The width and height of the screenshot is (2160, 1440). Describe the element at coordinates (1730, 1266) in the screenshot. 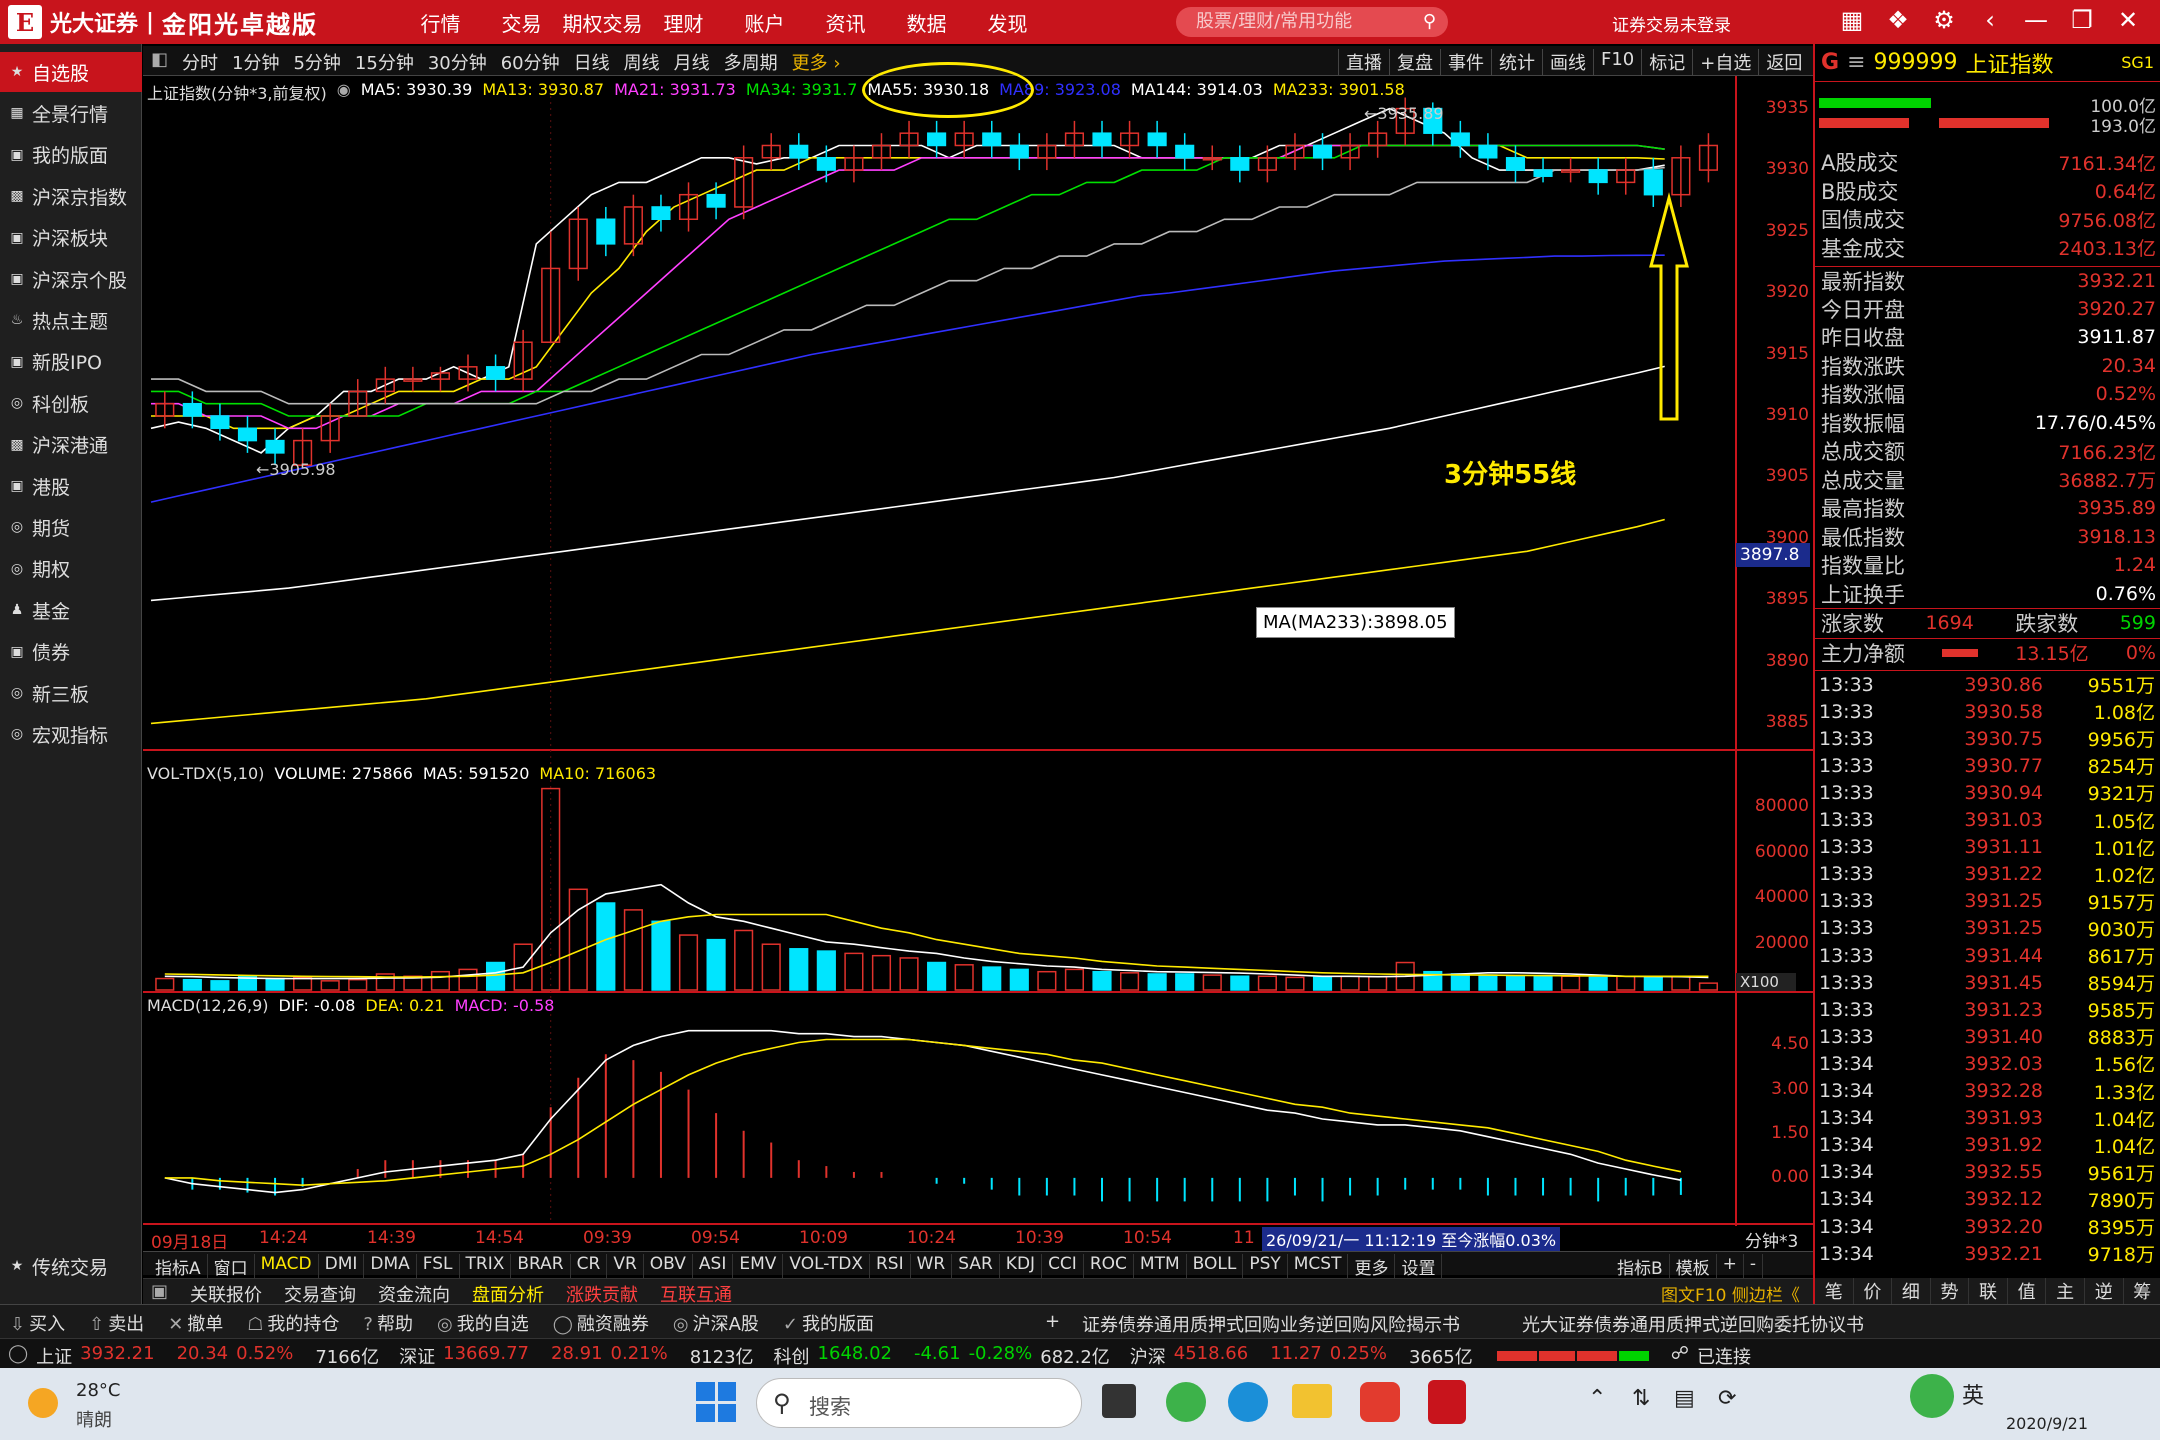

I see `indicator-right-tab-2: +` at that location.